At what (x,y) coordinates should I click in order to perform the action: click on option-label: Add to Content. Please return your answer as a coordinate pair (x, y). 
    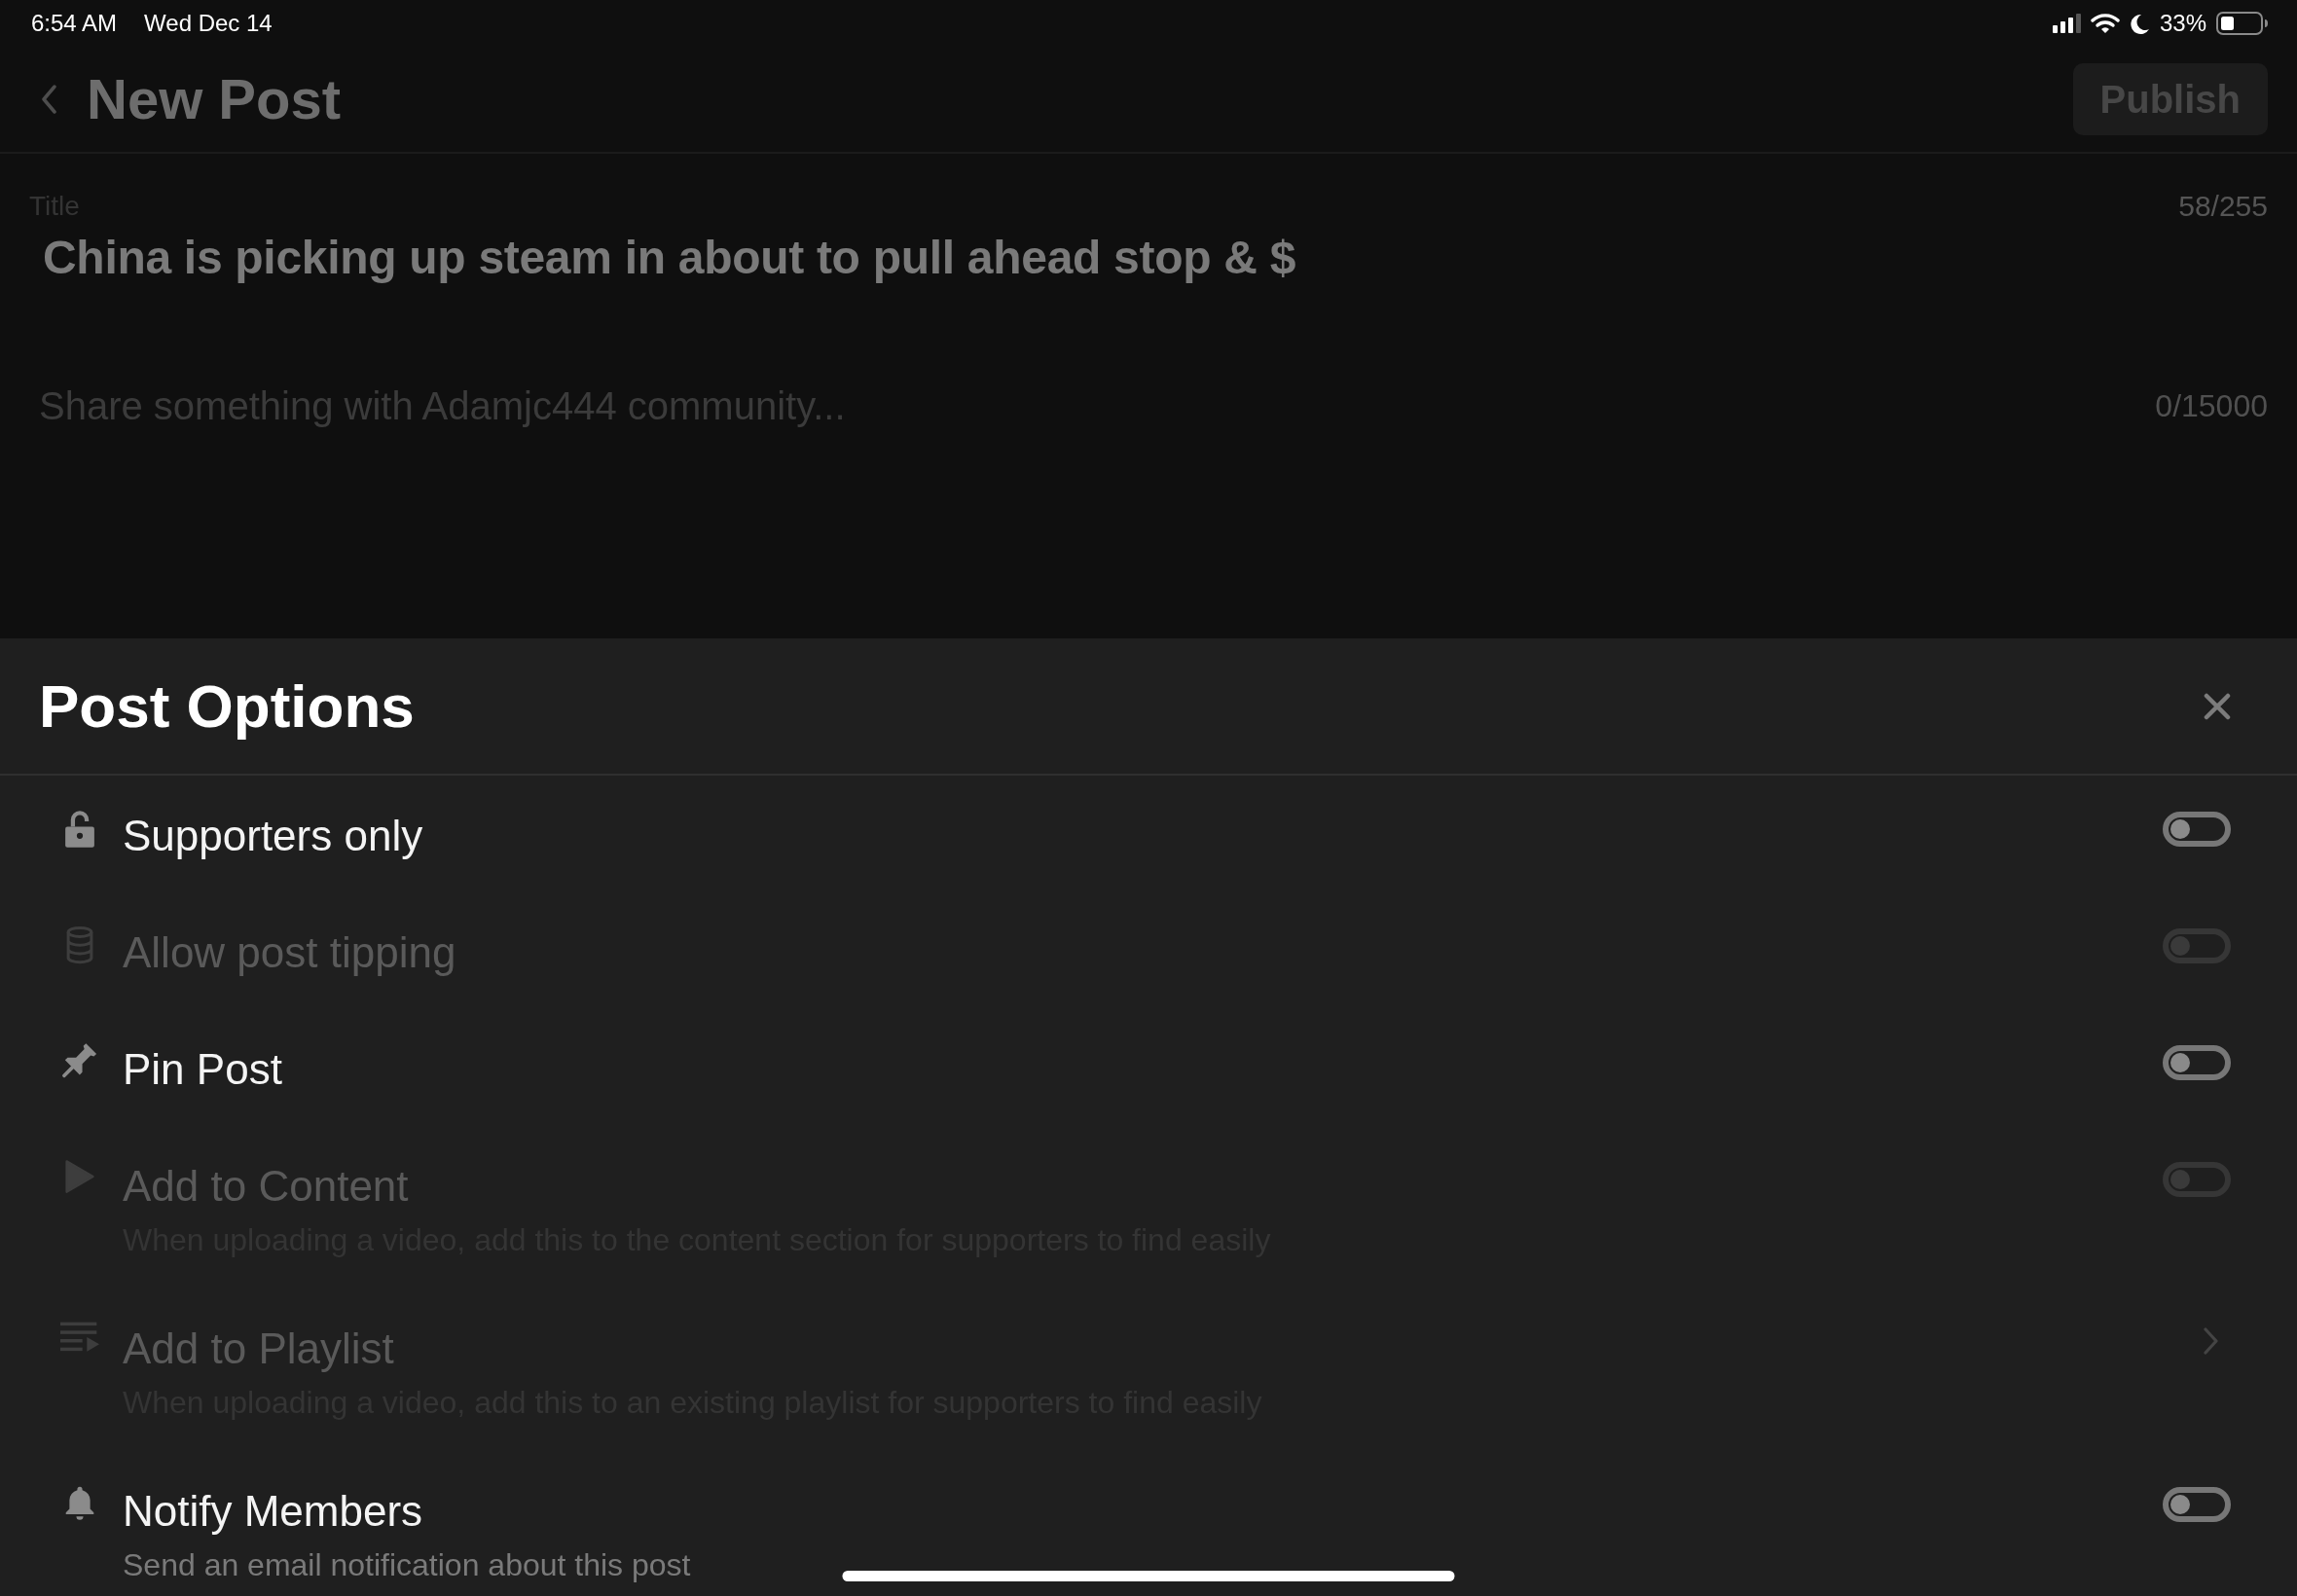
    Looking at the image, I should click on (266, 1186).